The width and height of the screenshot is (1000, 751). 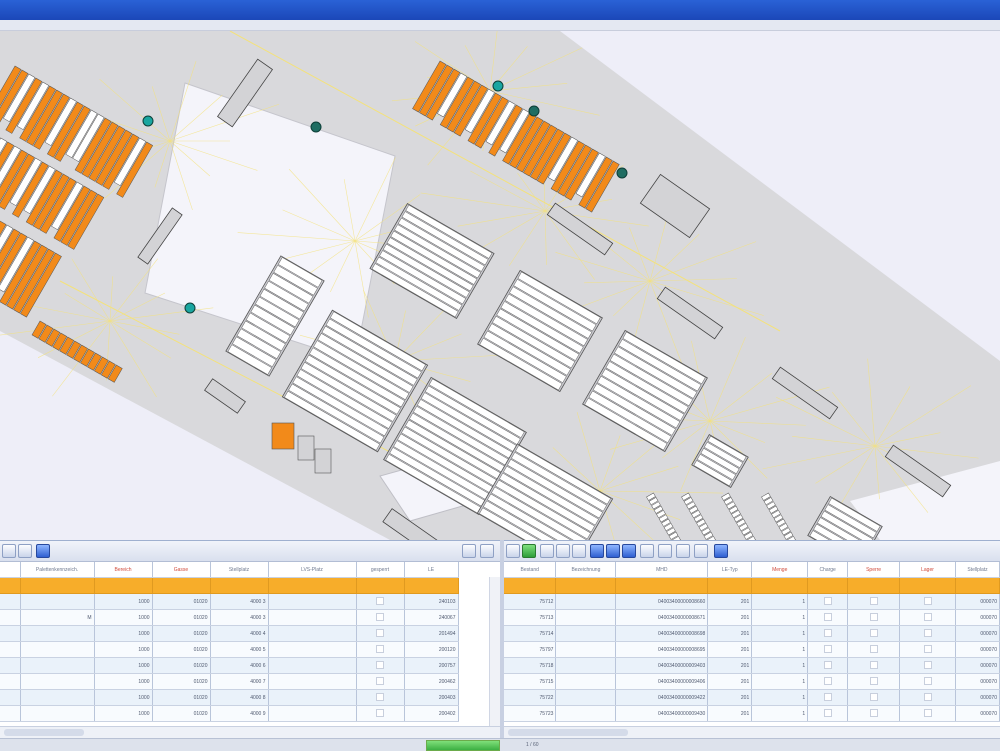 I want to click on toolbar-paste-button, so click(x=701, y=551).